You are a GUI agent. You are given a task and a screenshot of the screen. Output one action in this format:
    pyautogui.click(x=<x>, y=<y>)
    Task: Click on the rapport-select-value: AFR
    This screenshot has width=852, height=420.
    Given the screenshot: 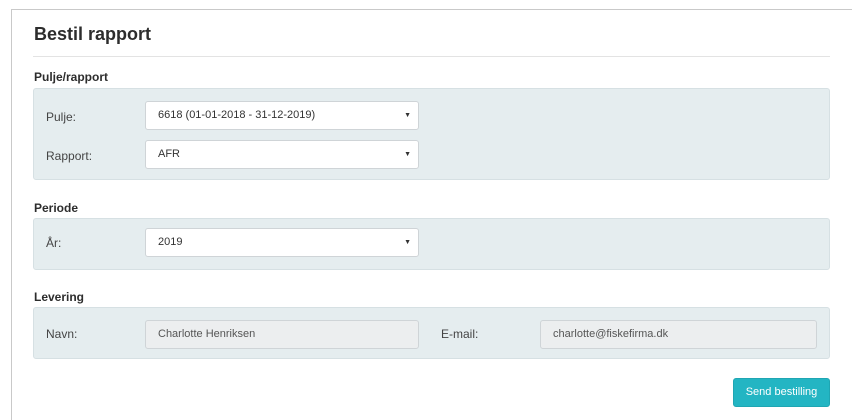 What is the action you would take?
    pyautogui.click(x=169, y=154)
    